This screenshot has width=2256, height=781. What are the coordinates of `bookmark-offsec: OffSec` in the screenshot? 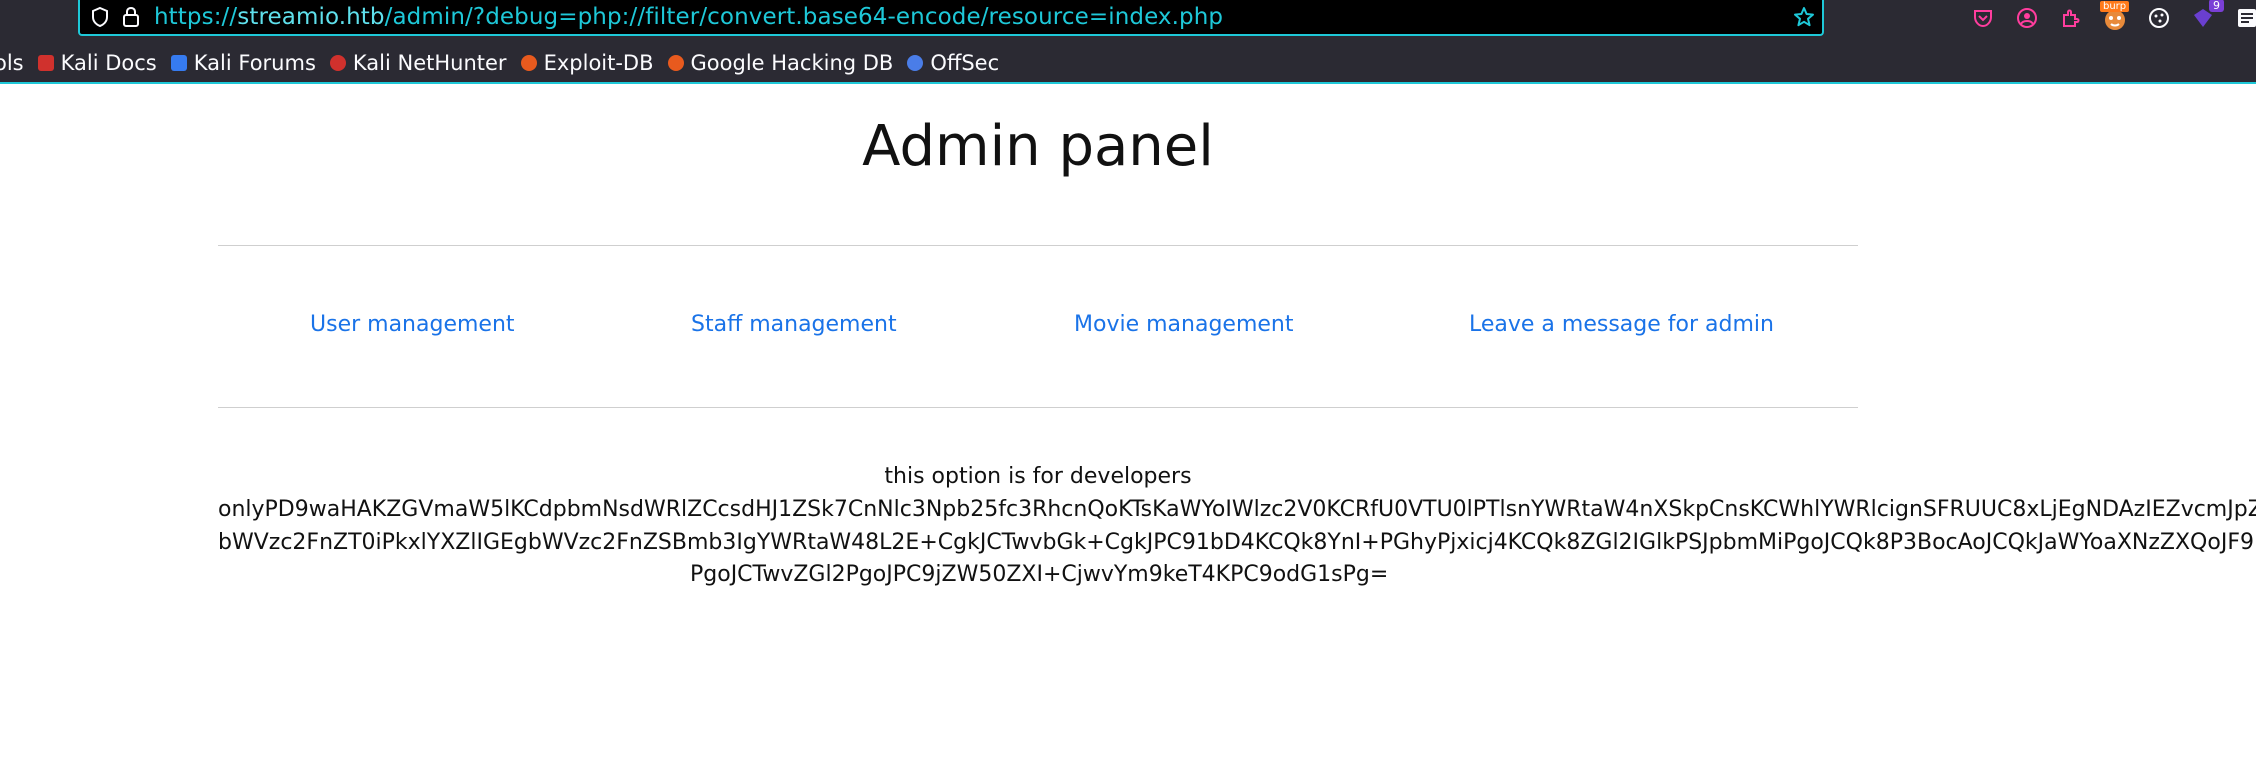 It's located at (953, 63).